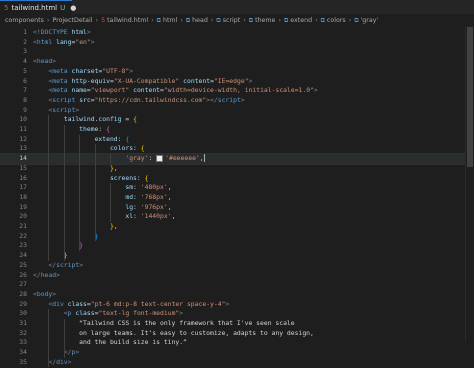 The height and width of the screenshot is (368, 474). I want to click on code-text: theme: {, so click(71, 130).